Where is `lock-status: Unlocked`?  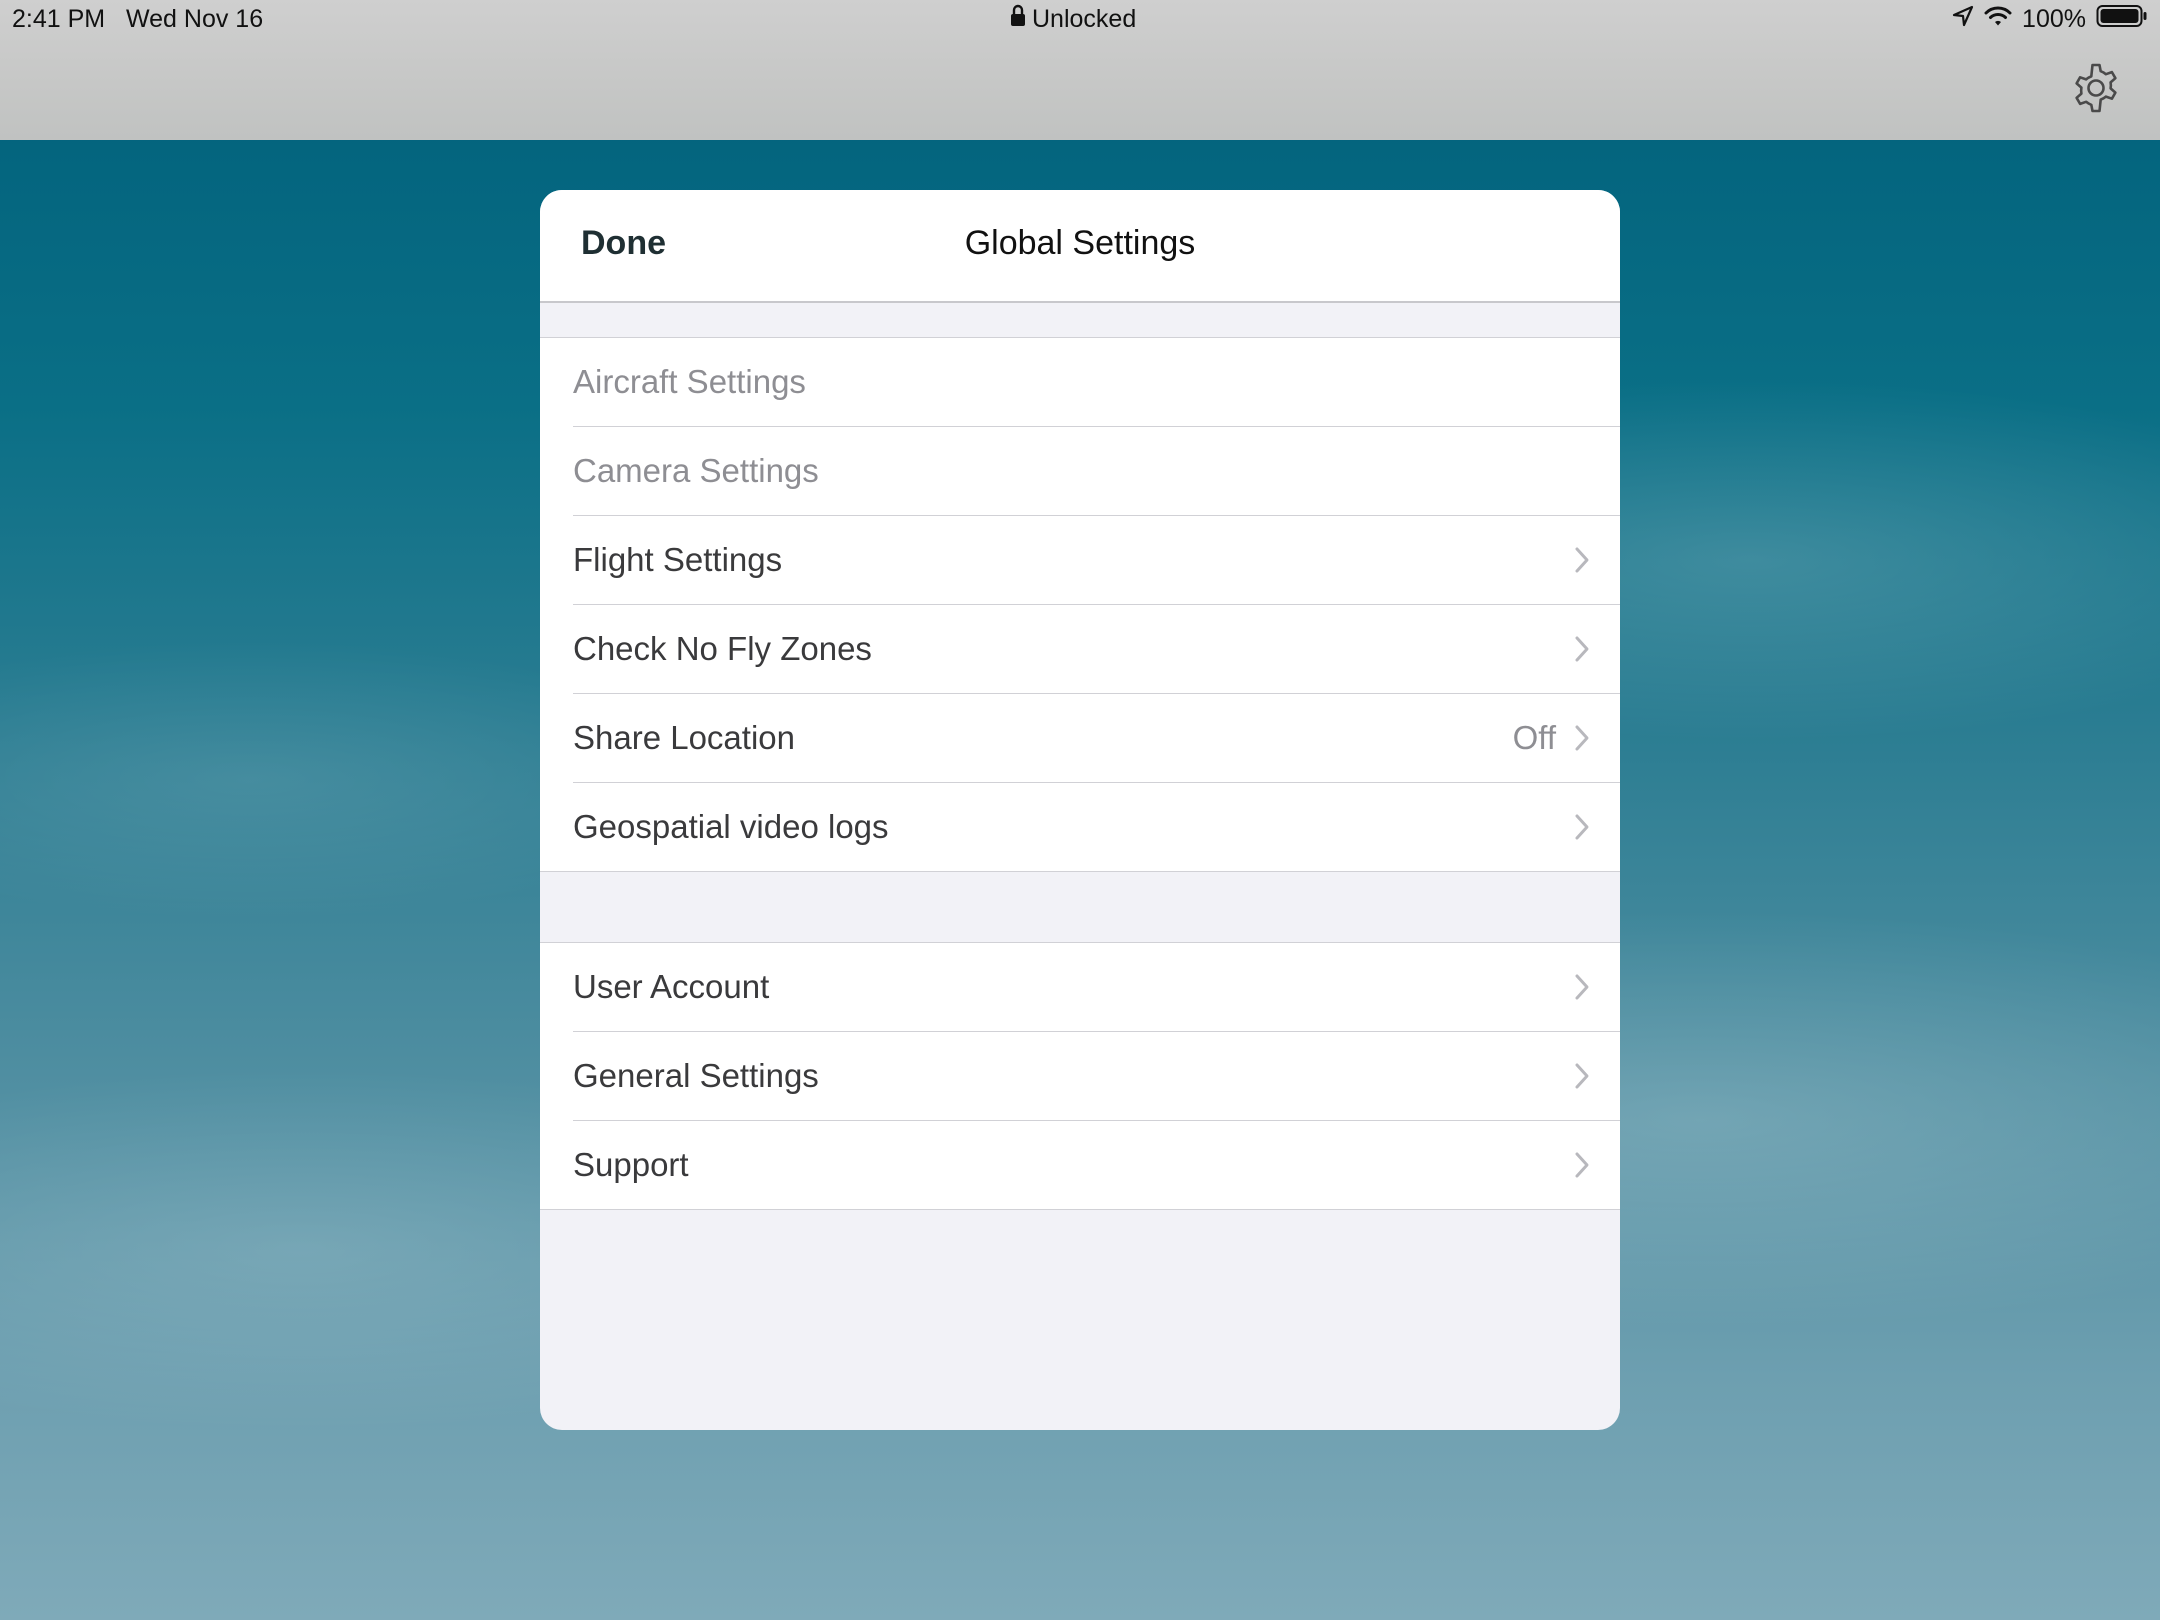 lock-status: Unlocked is located at coordinates (1073, 19).